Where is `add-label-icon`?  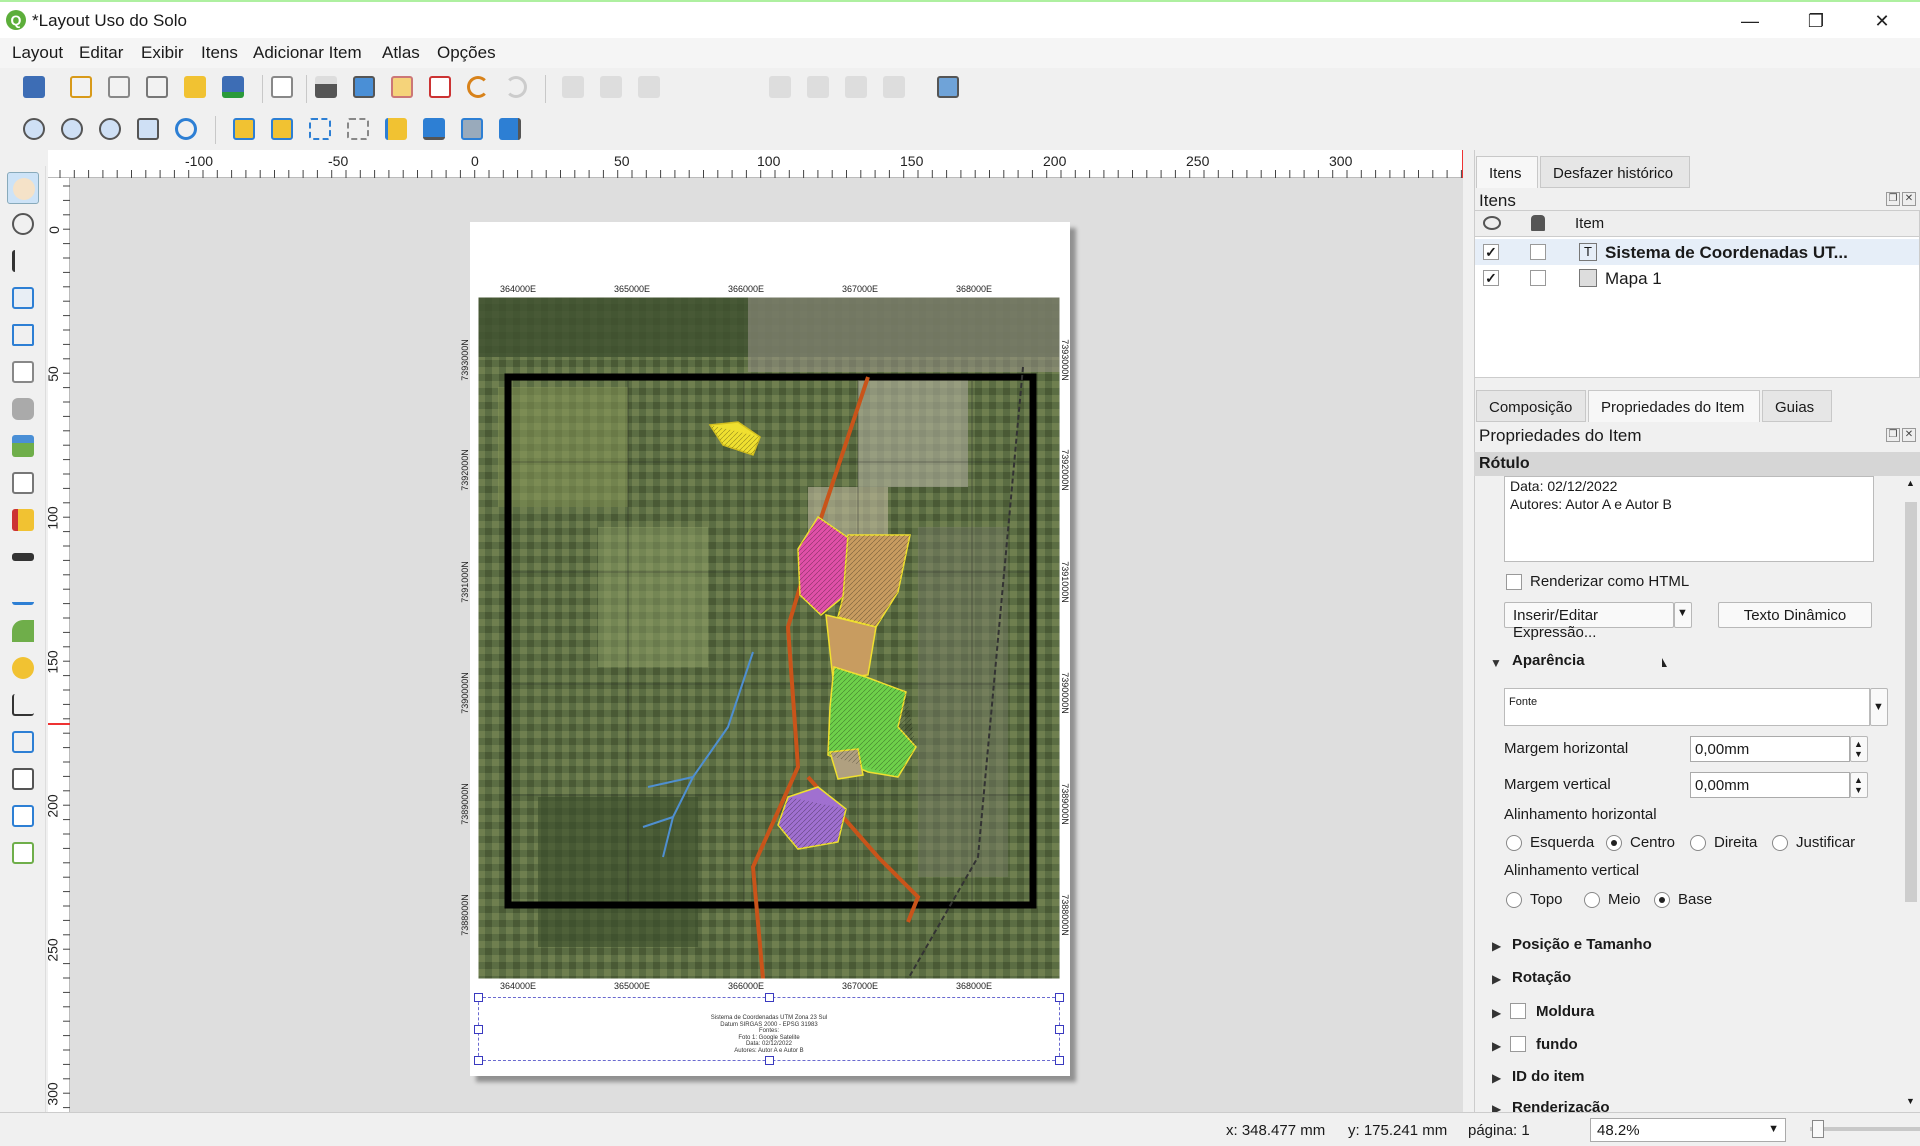 add-label-icon is located at coordinates (23, 594).